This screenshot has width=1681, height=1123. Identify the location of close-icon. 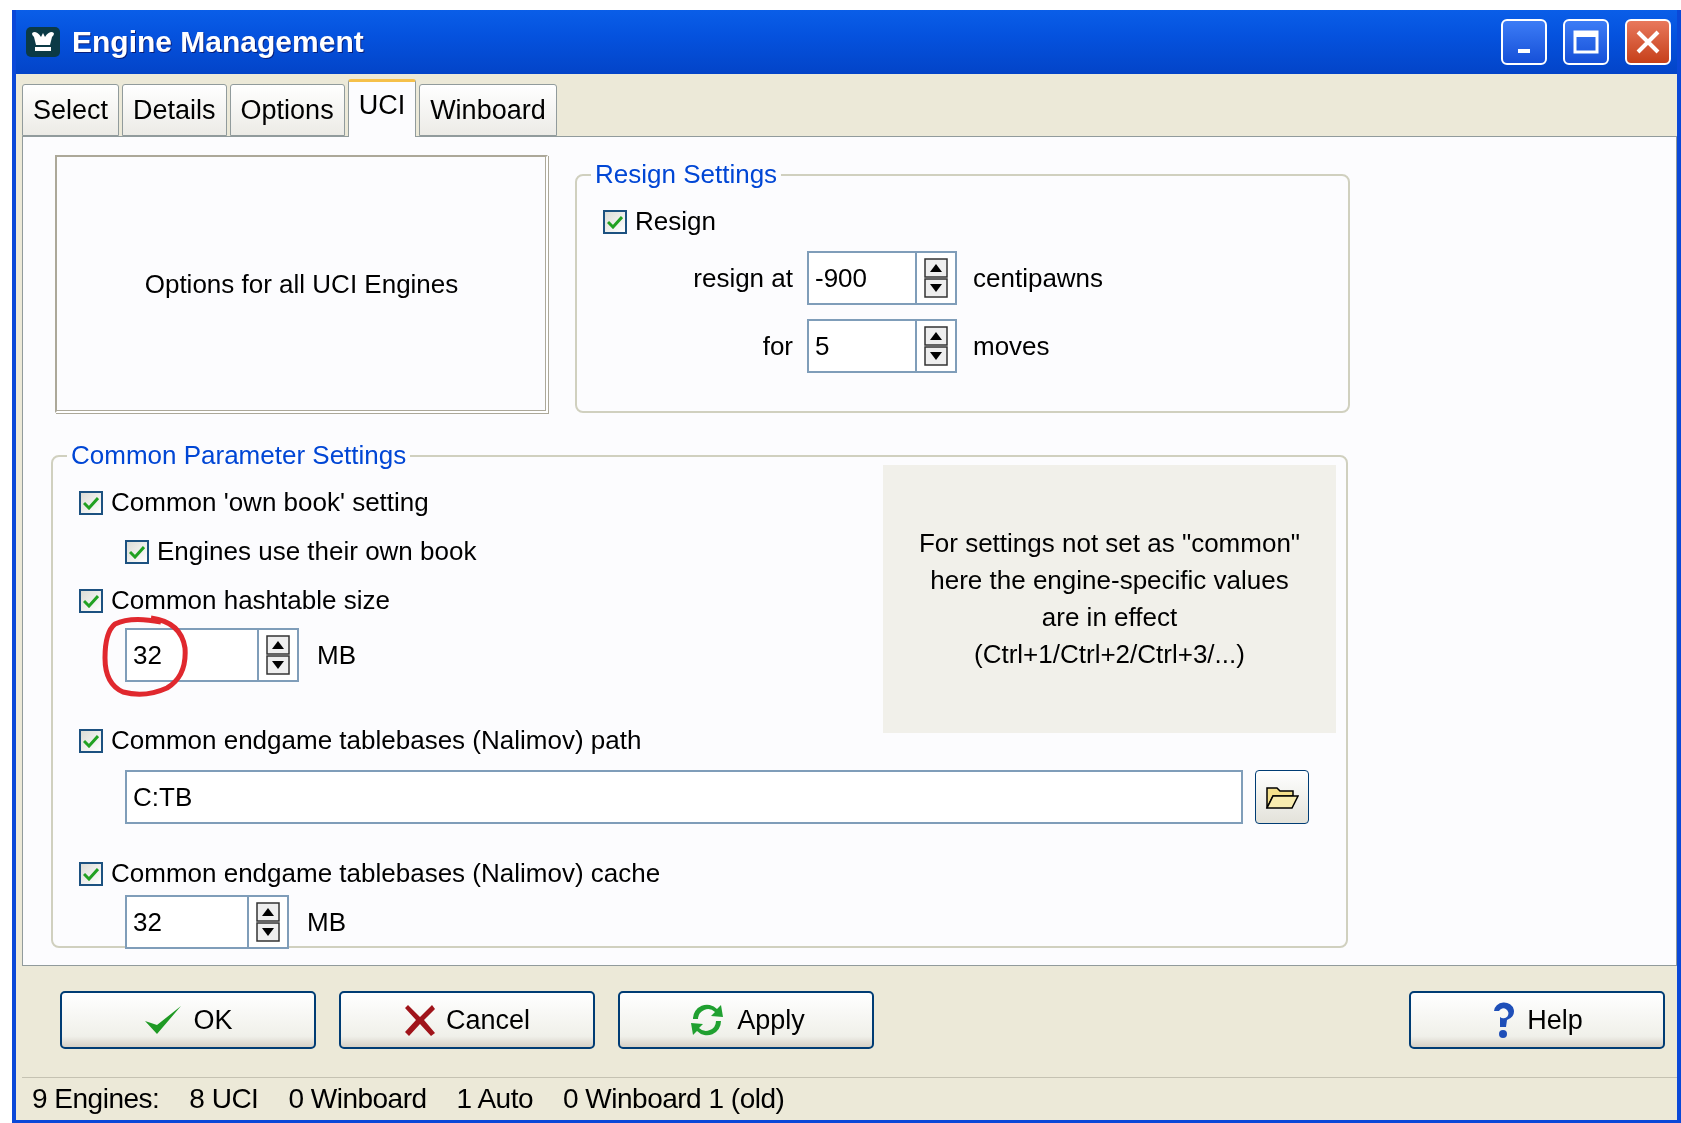
(1648, 42).